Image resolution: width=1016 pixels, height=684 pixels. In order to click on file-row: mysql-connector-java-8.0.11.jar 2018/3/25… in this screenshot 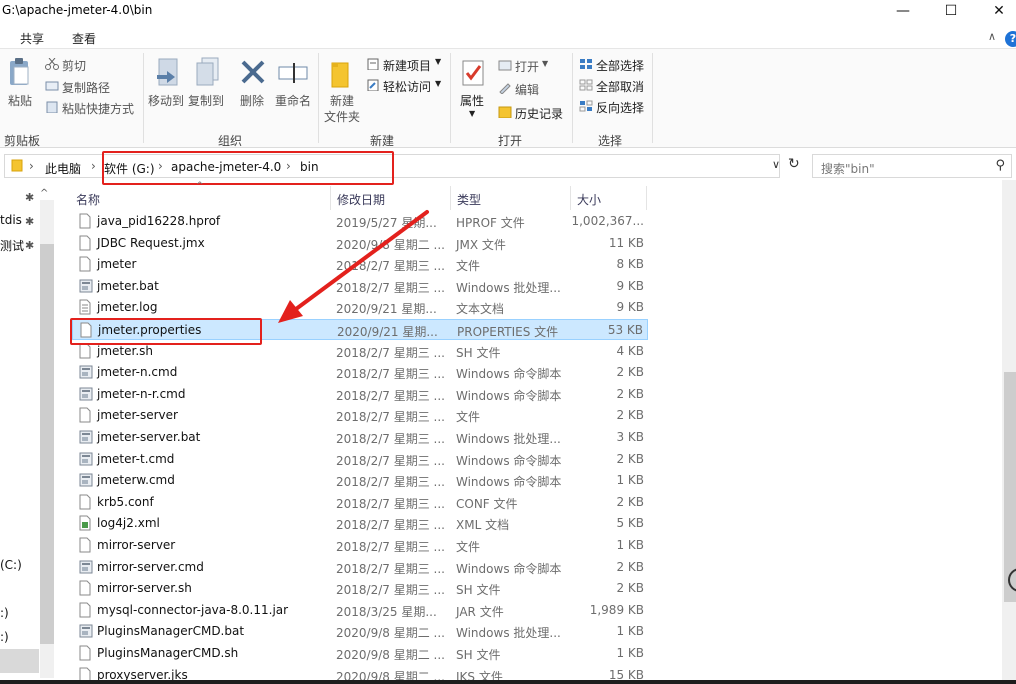, I will do `click(360, 610)`.